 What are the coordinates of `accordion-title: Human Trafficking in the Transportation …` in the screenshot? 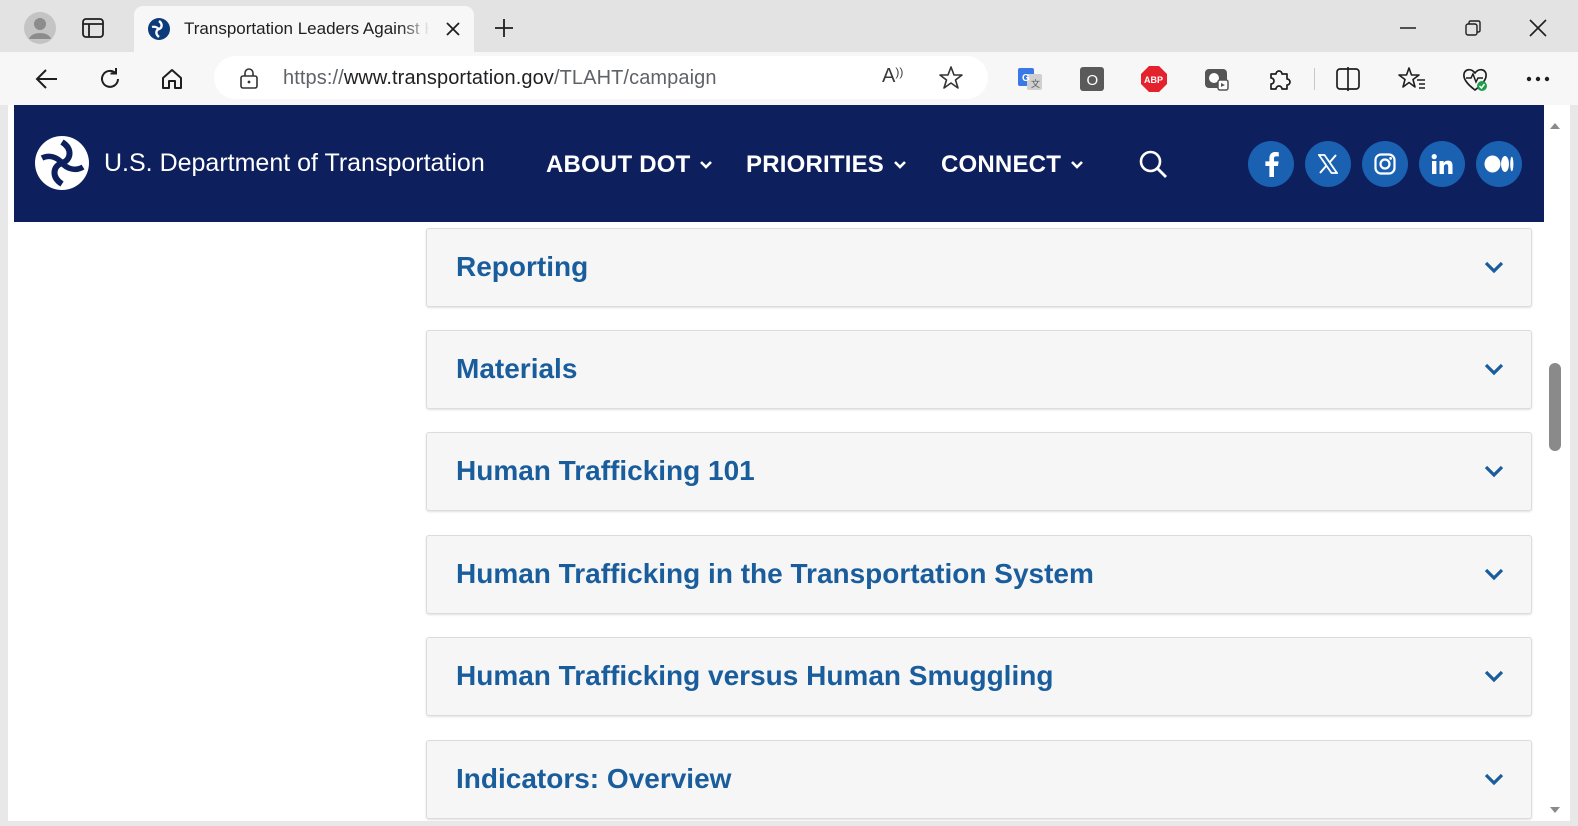 It's located at (775, 573).